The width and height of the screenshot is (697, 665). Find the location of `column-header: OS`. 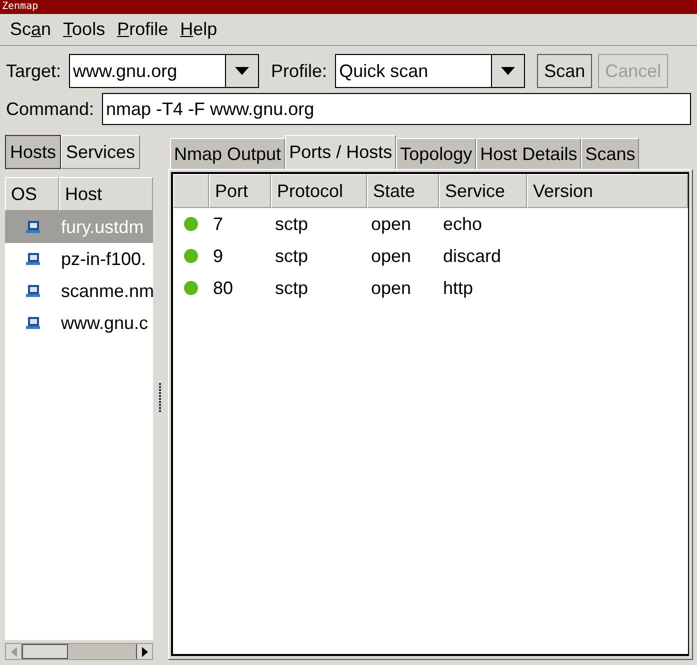

column-header: OS is located at coordinates (32, 194).